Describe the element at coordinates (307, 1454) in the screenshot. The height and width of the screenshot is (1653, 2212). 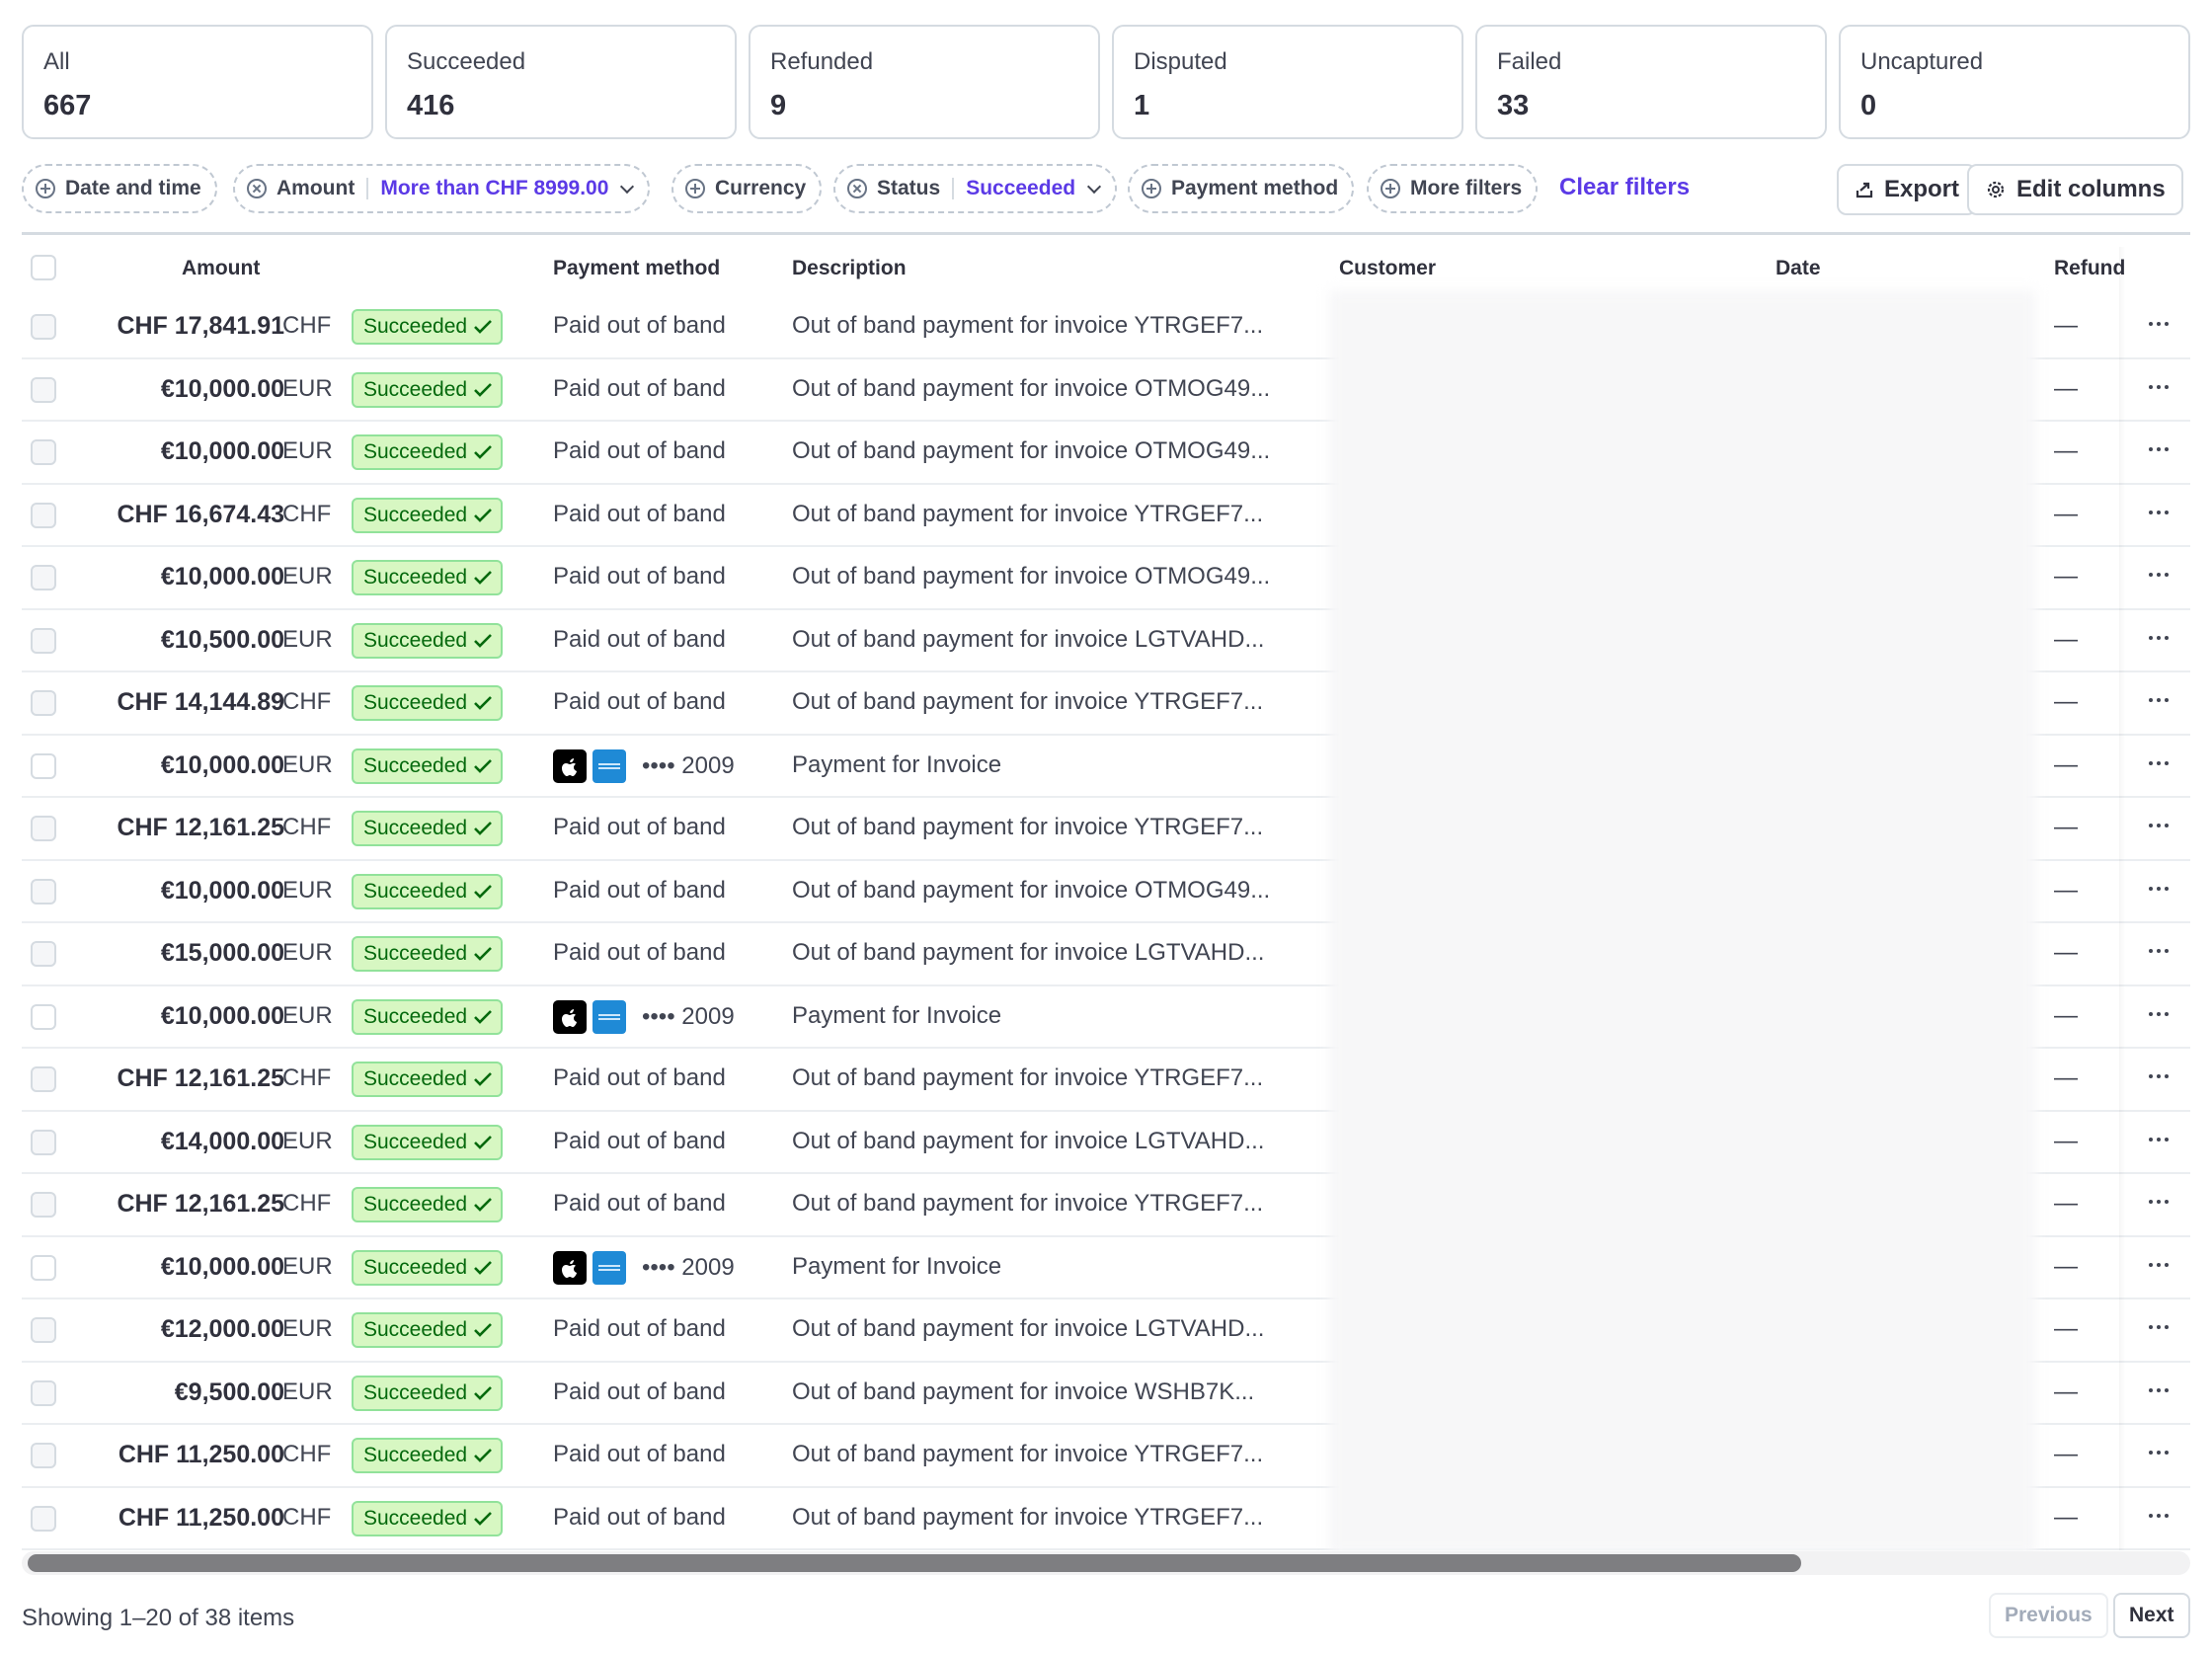
I see `currency-code: CHF` at that location.